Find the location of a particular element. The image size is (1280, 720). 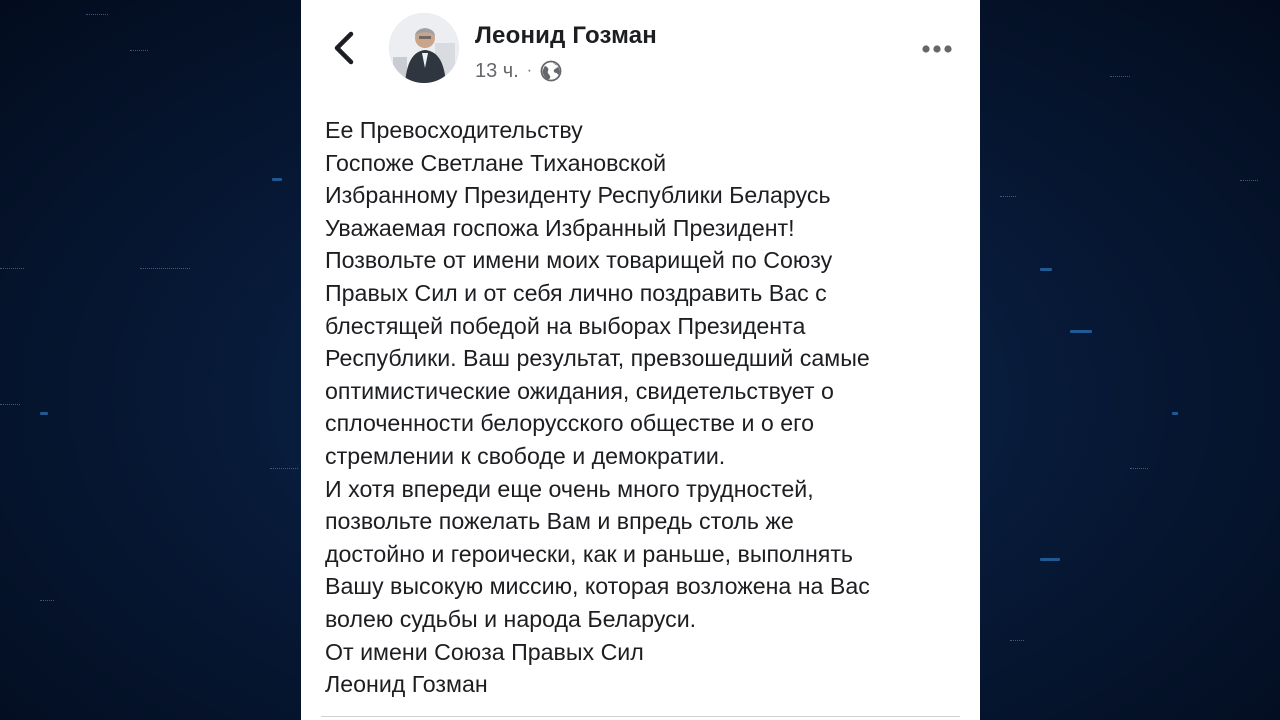

post-text-line: стремлении к свободе и демократии. is located at coordinates (525, 455).